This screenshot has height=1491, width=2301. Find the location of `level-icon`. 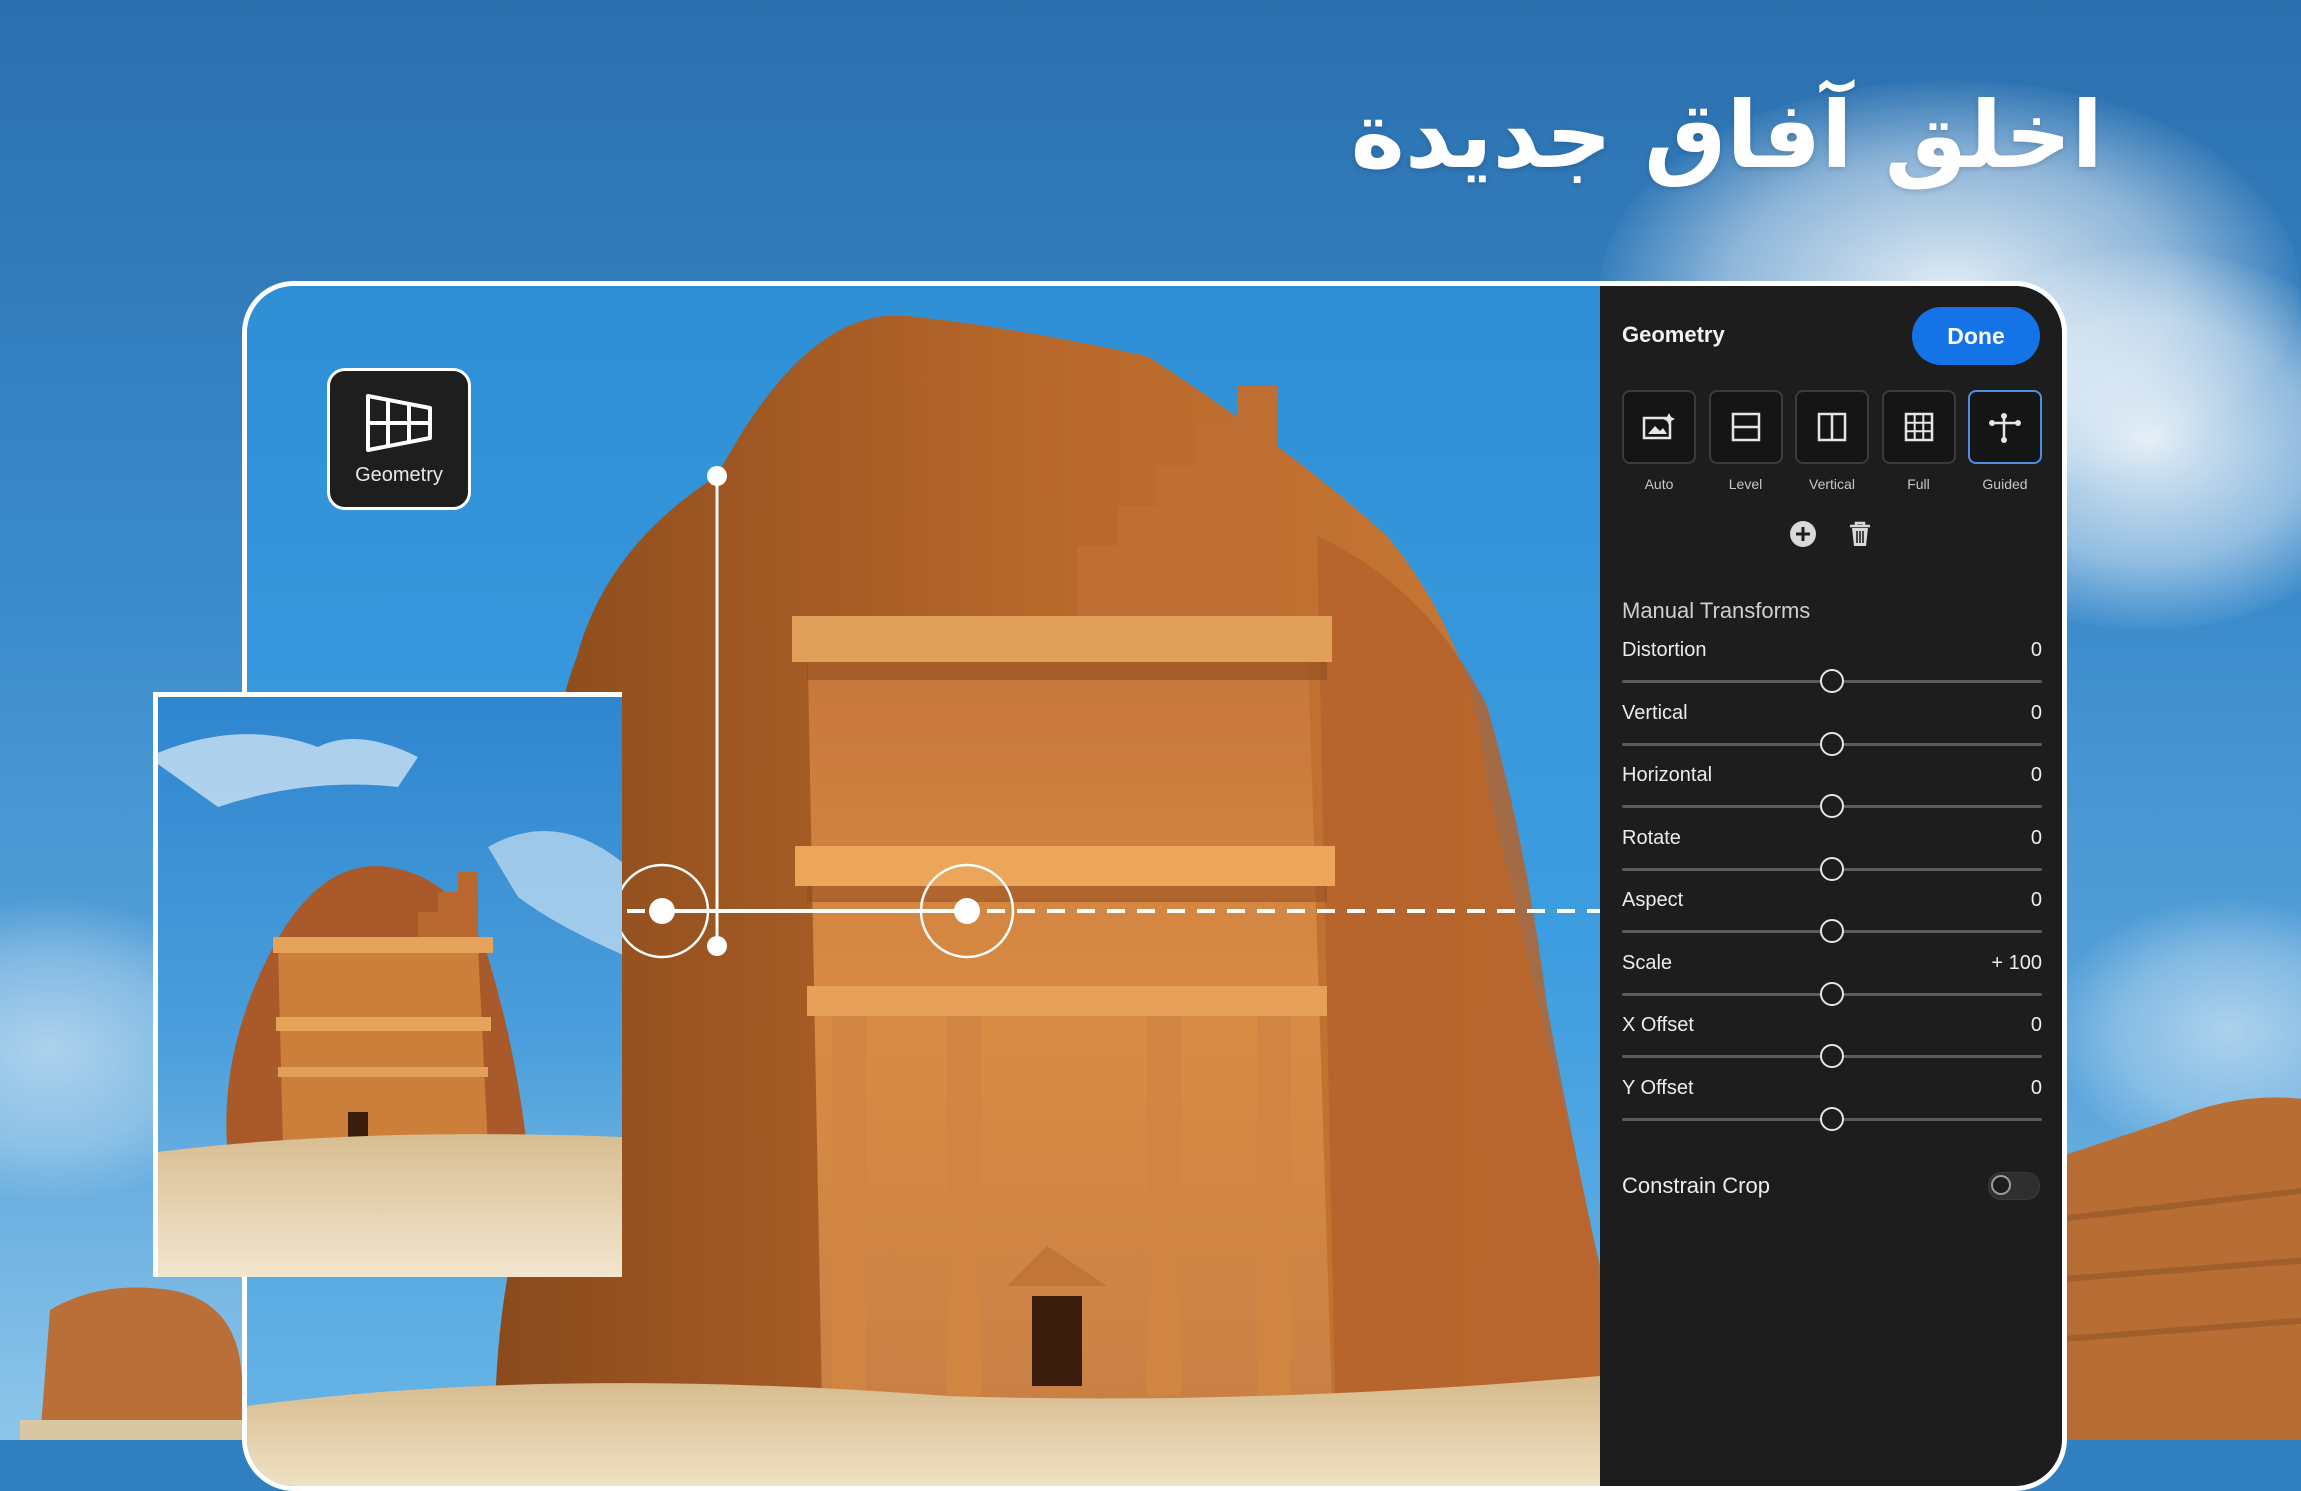

level-icon is located at coordinates (1745, 427).